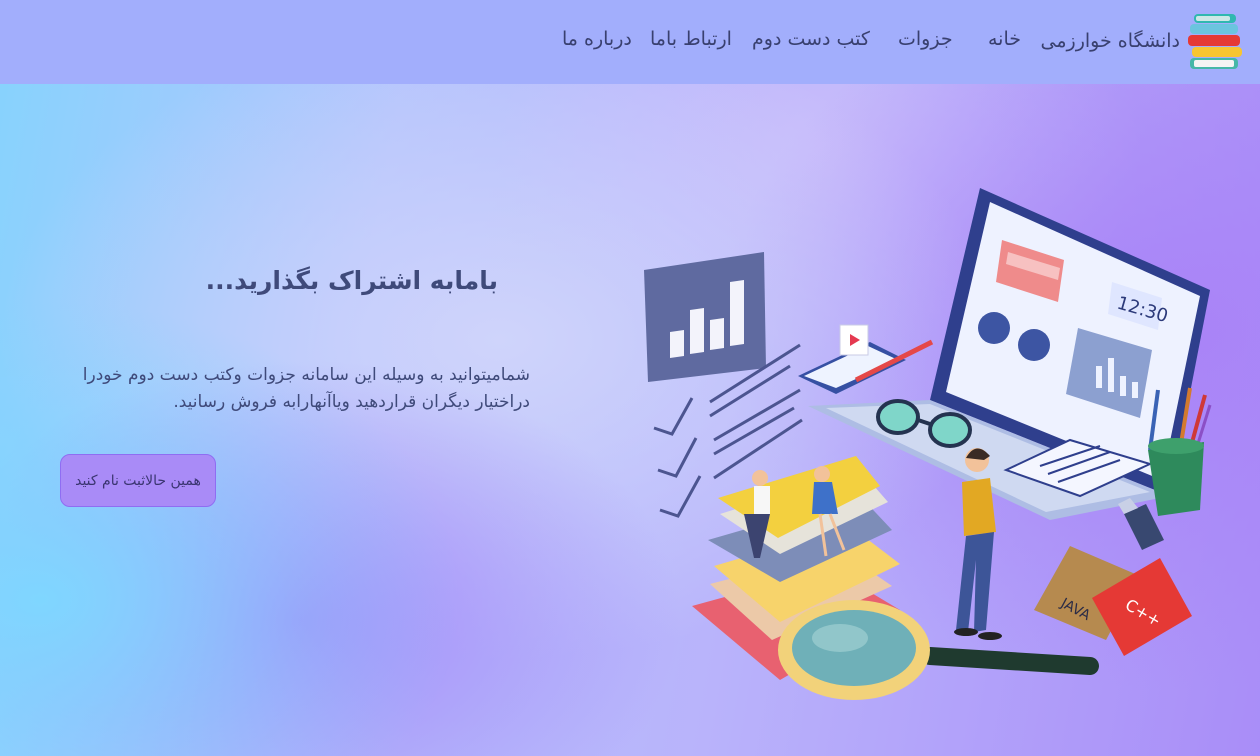 The image size is (1260, 756). Describe the element at coordinates (1216, 42) in the screenshot. I see `books-logo-icon` at that location.